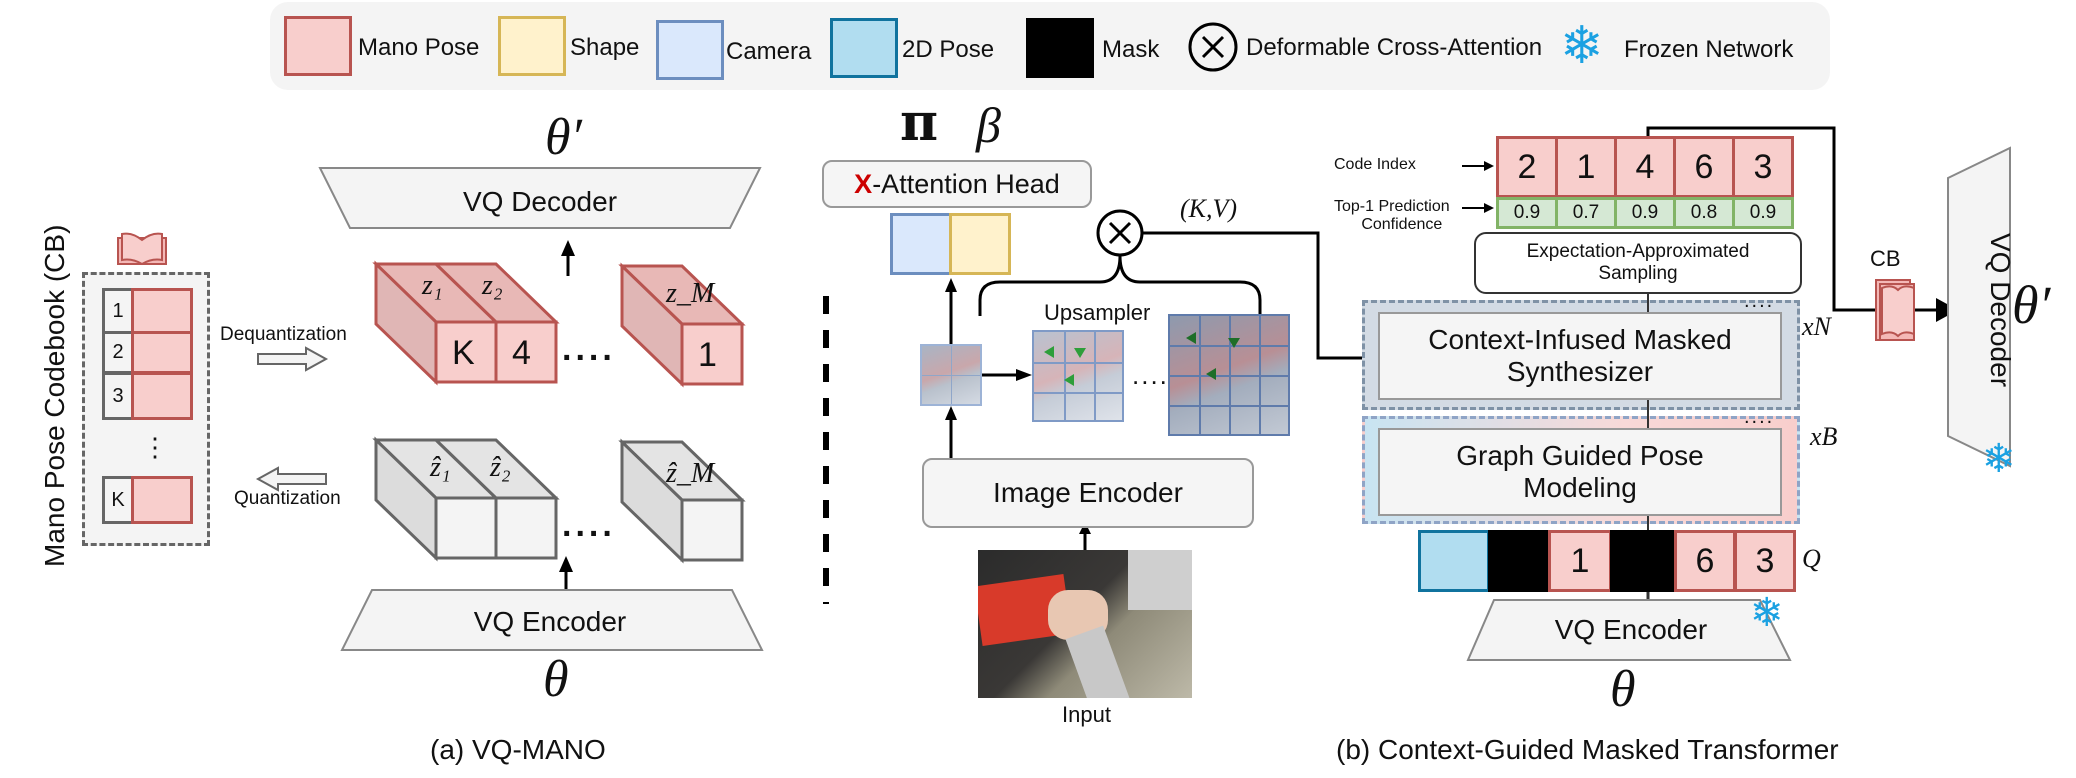 The image size is (2076, 778). What do you see at coordinates (1709, 49) in the screenshot?
I see `legend-label-frozen: Frozen Network` at bounding box center [1709, 49].